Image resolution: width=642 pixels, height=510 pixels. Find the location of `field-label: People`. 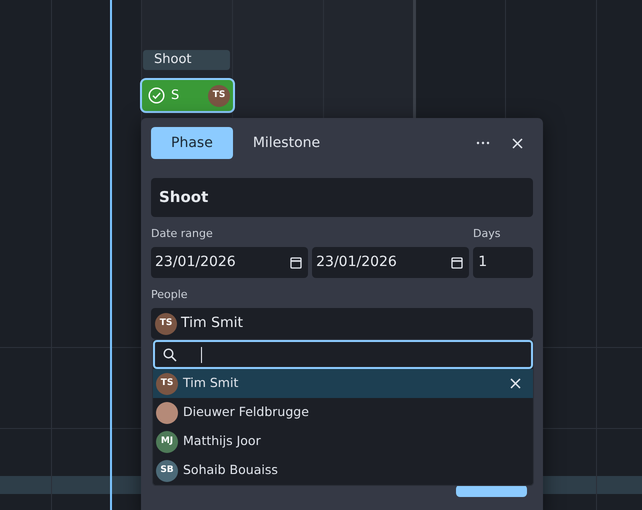

field-label: People is located at coordinates (170, 294).